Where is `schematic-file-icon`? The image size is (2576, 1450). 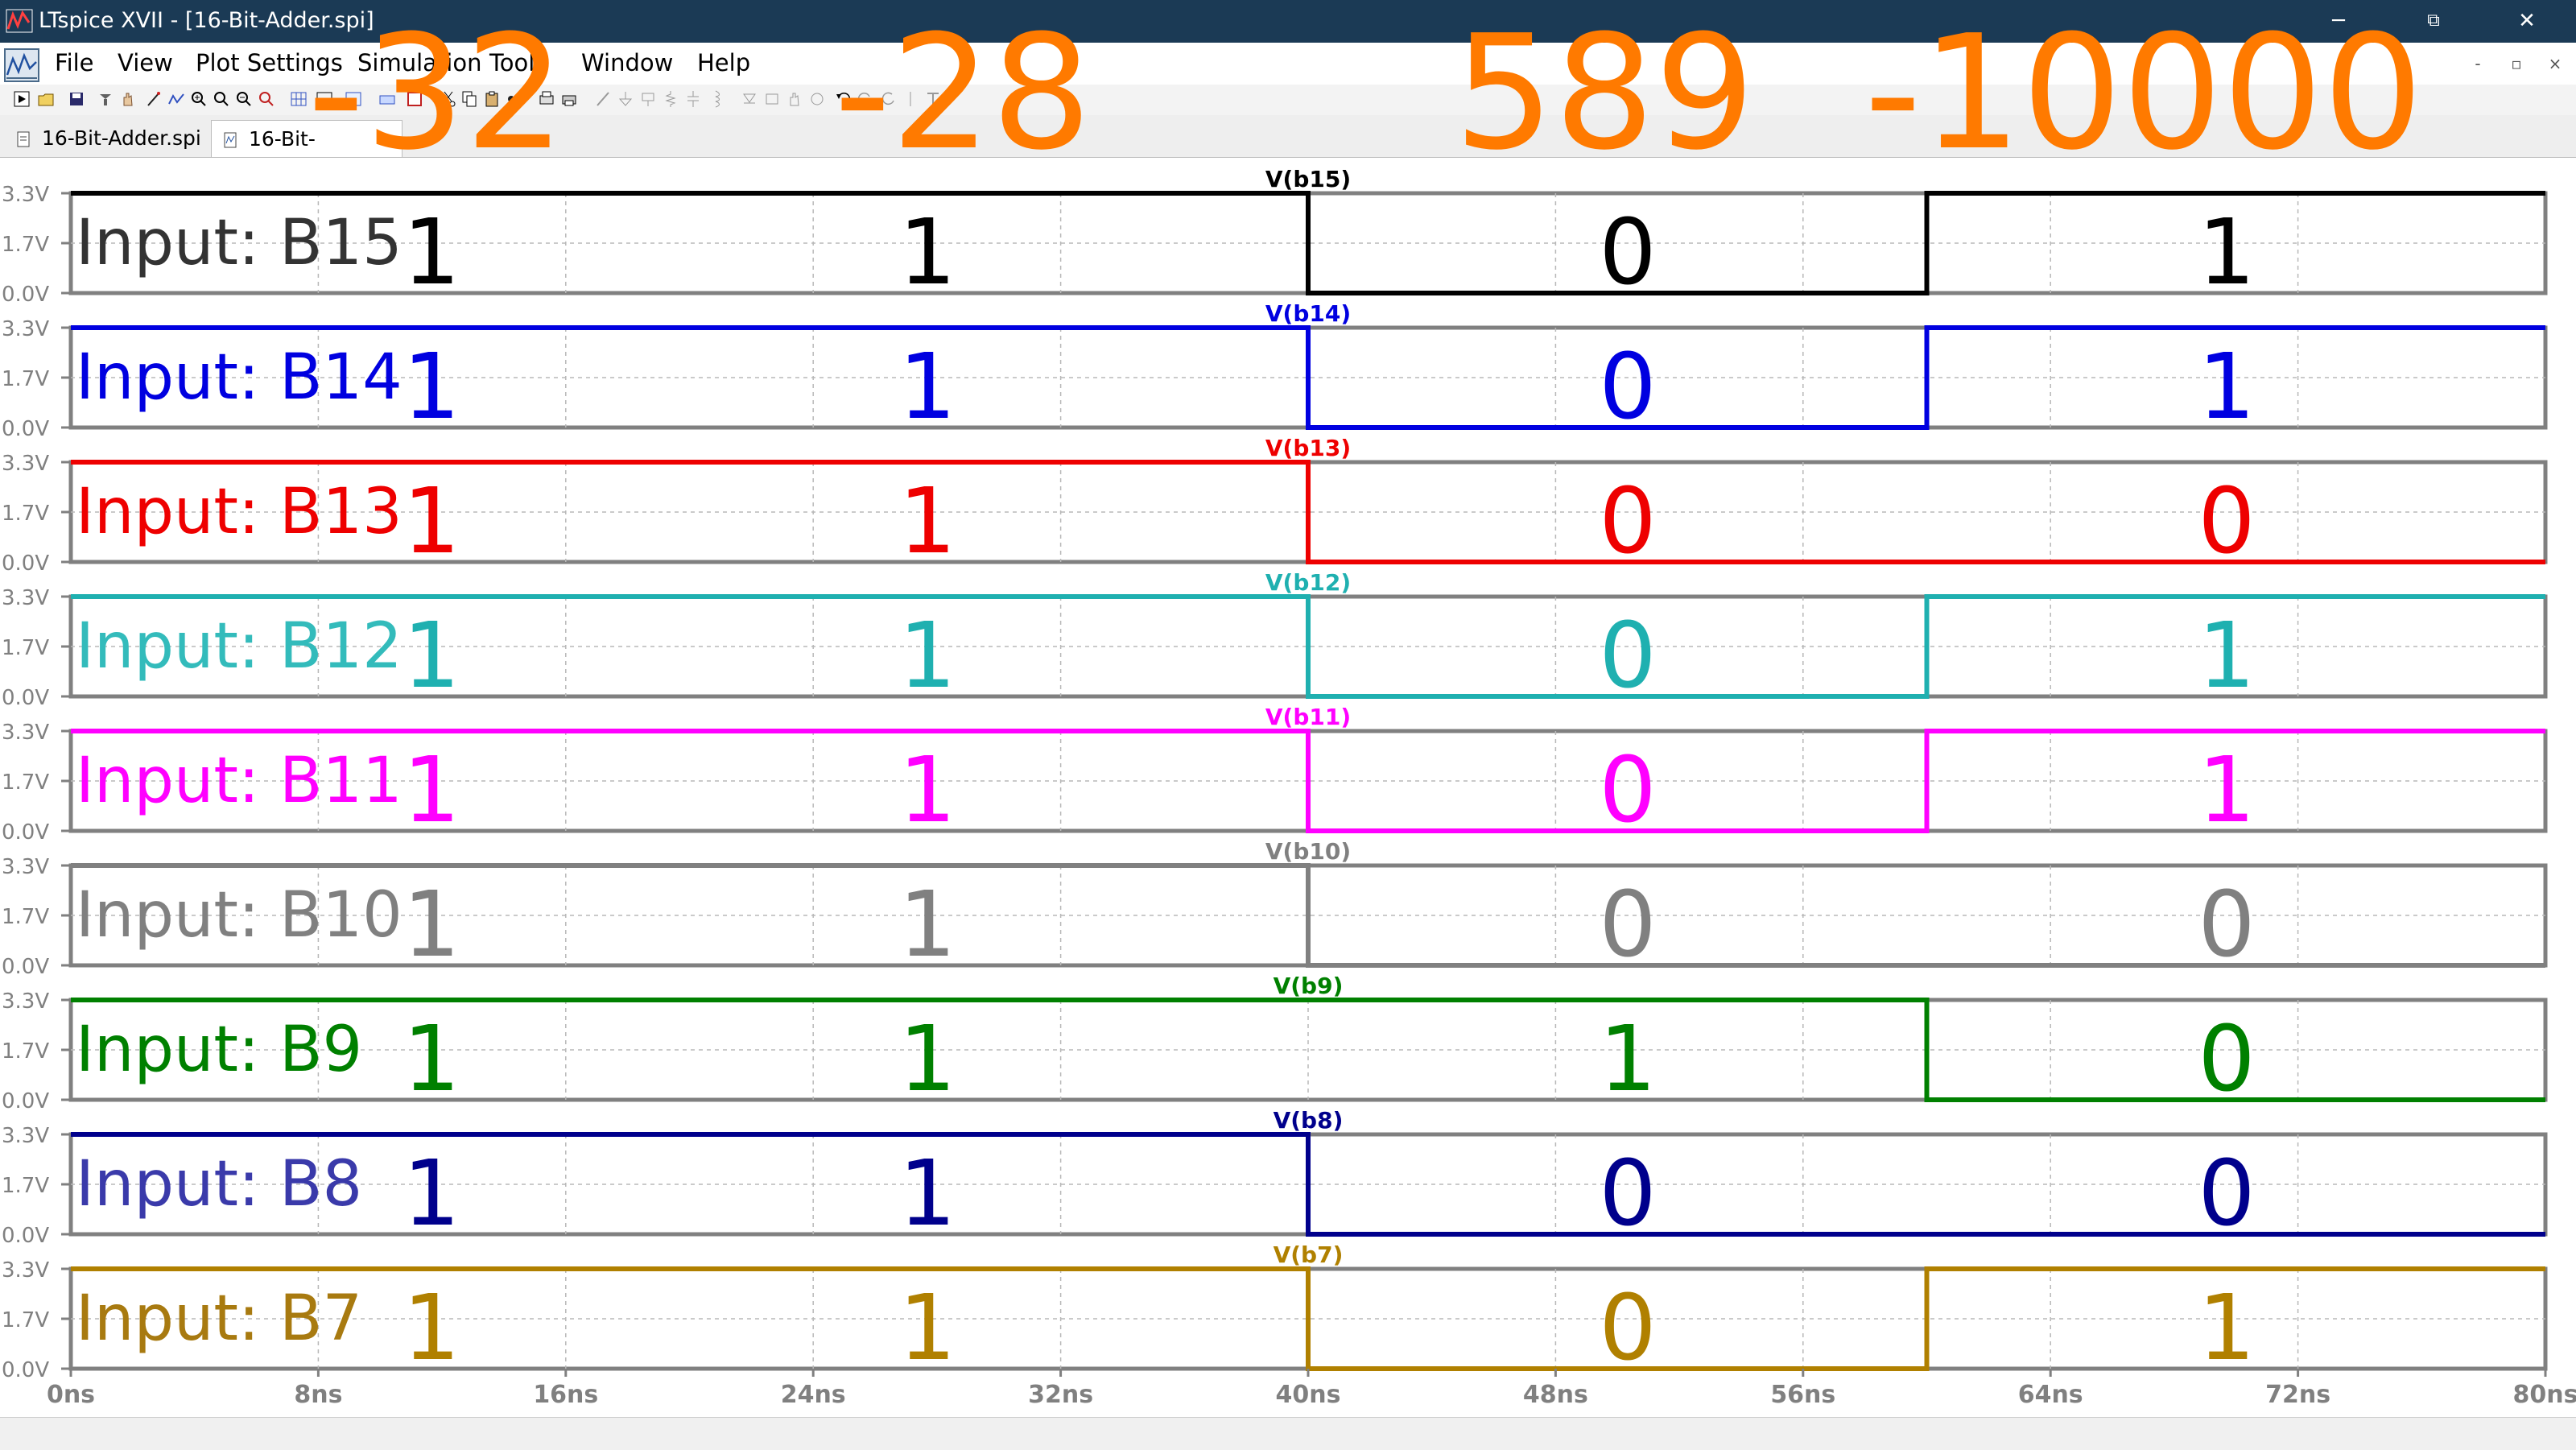
schematic-file-icon is located at coordinates (23, 139).